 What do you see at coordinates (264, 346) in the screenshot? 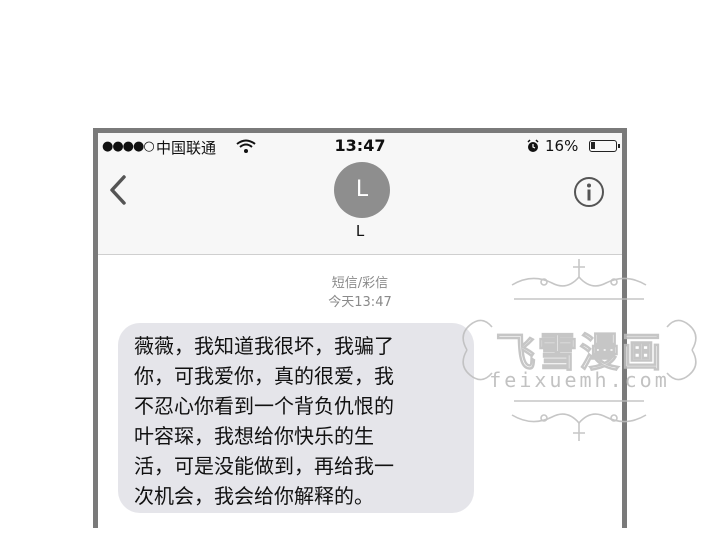
I see `message-line: 薇薇，我知道我很坏，我骗了` at bounding box center [264, 346].